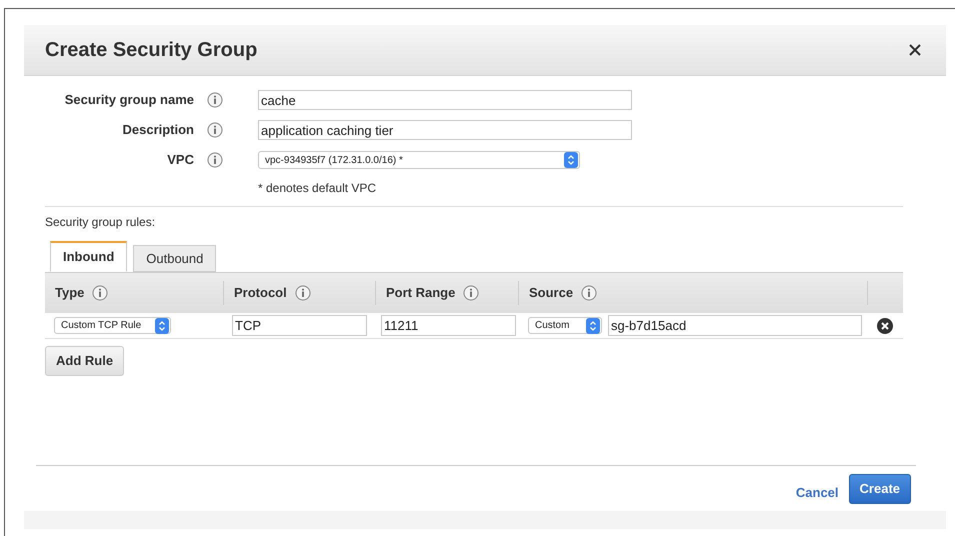 This screenshot has width=955, height=536. Describe the element at coordinates (885, 326) in the screenshot. I see `remove-icon` at that location.